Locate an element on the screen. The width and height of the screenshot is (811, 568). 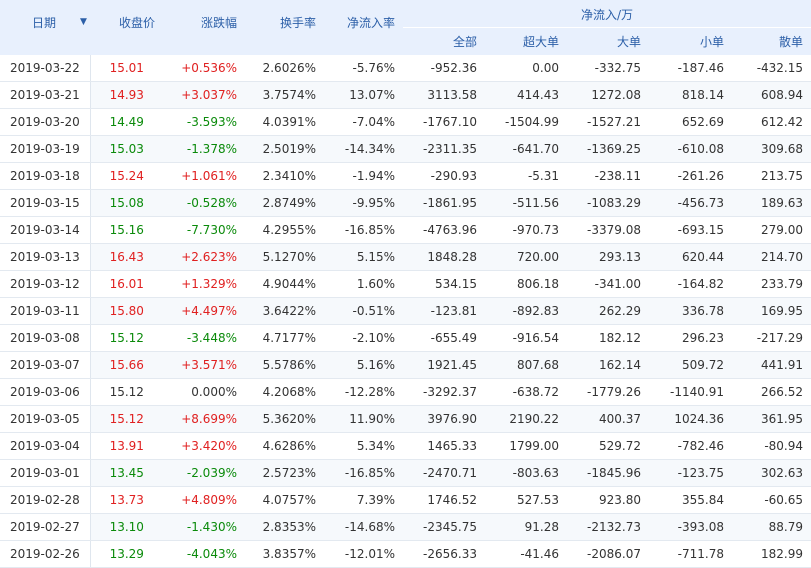
cell-super-large: -803.63 is located at coordinates (526, 473).